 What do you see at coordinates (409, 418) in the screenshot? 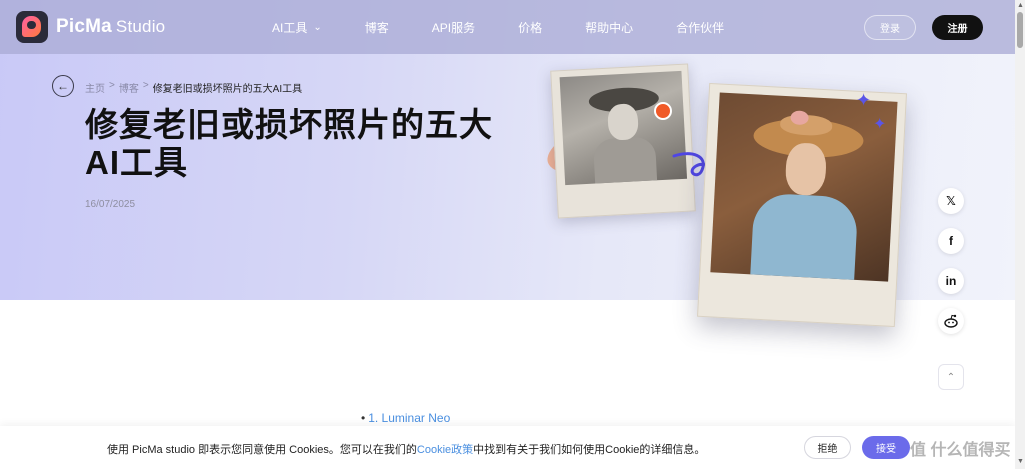
I see `toc-item-label: 1. Luminar Neo` at bounding box center [409, 418].